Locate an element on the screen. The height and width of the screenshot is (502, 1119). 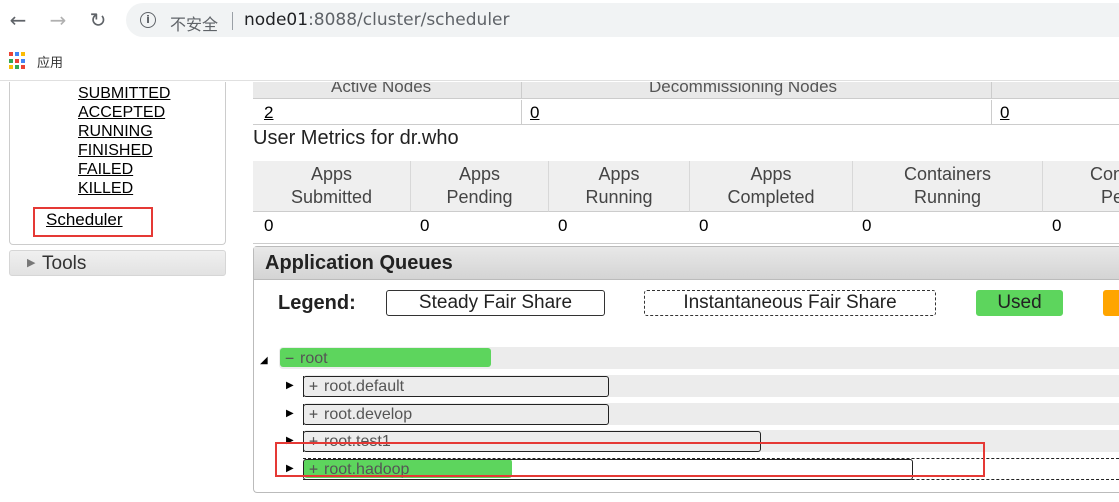
sidebar-link-accepted: ACCEPTED is located at coordinates (121, 112).